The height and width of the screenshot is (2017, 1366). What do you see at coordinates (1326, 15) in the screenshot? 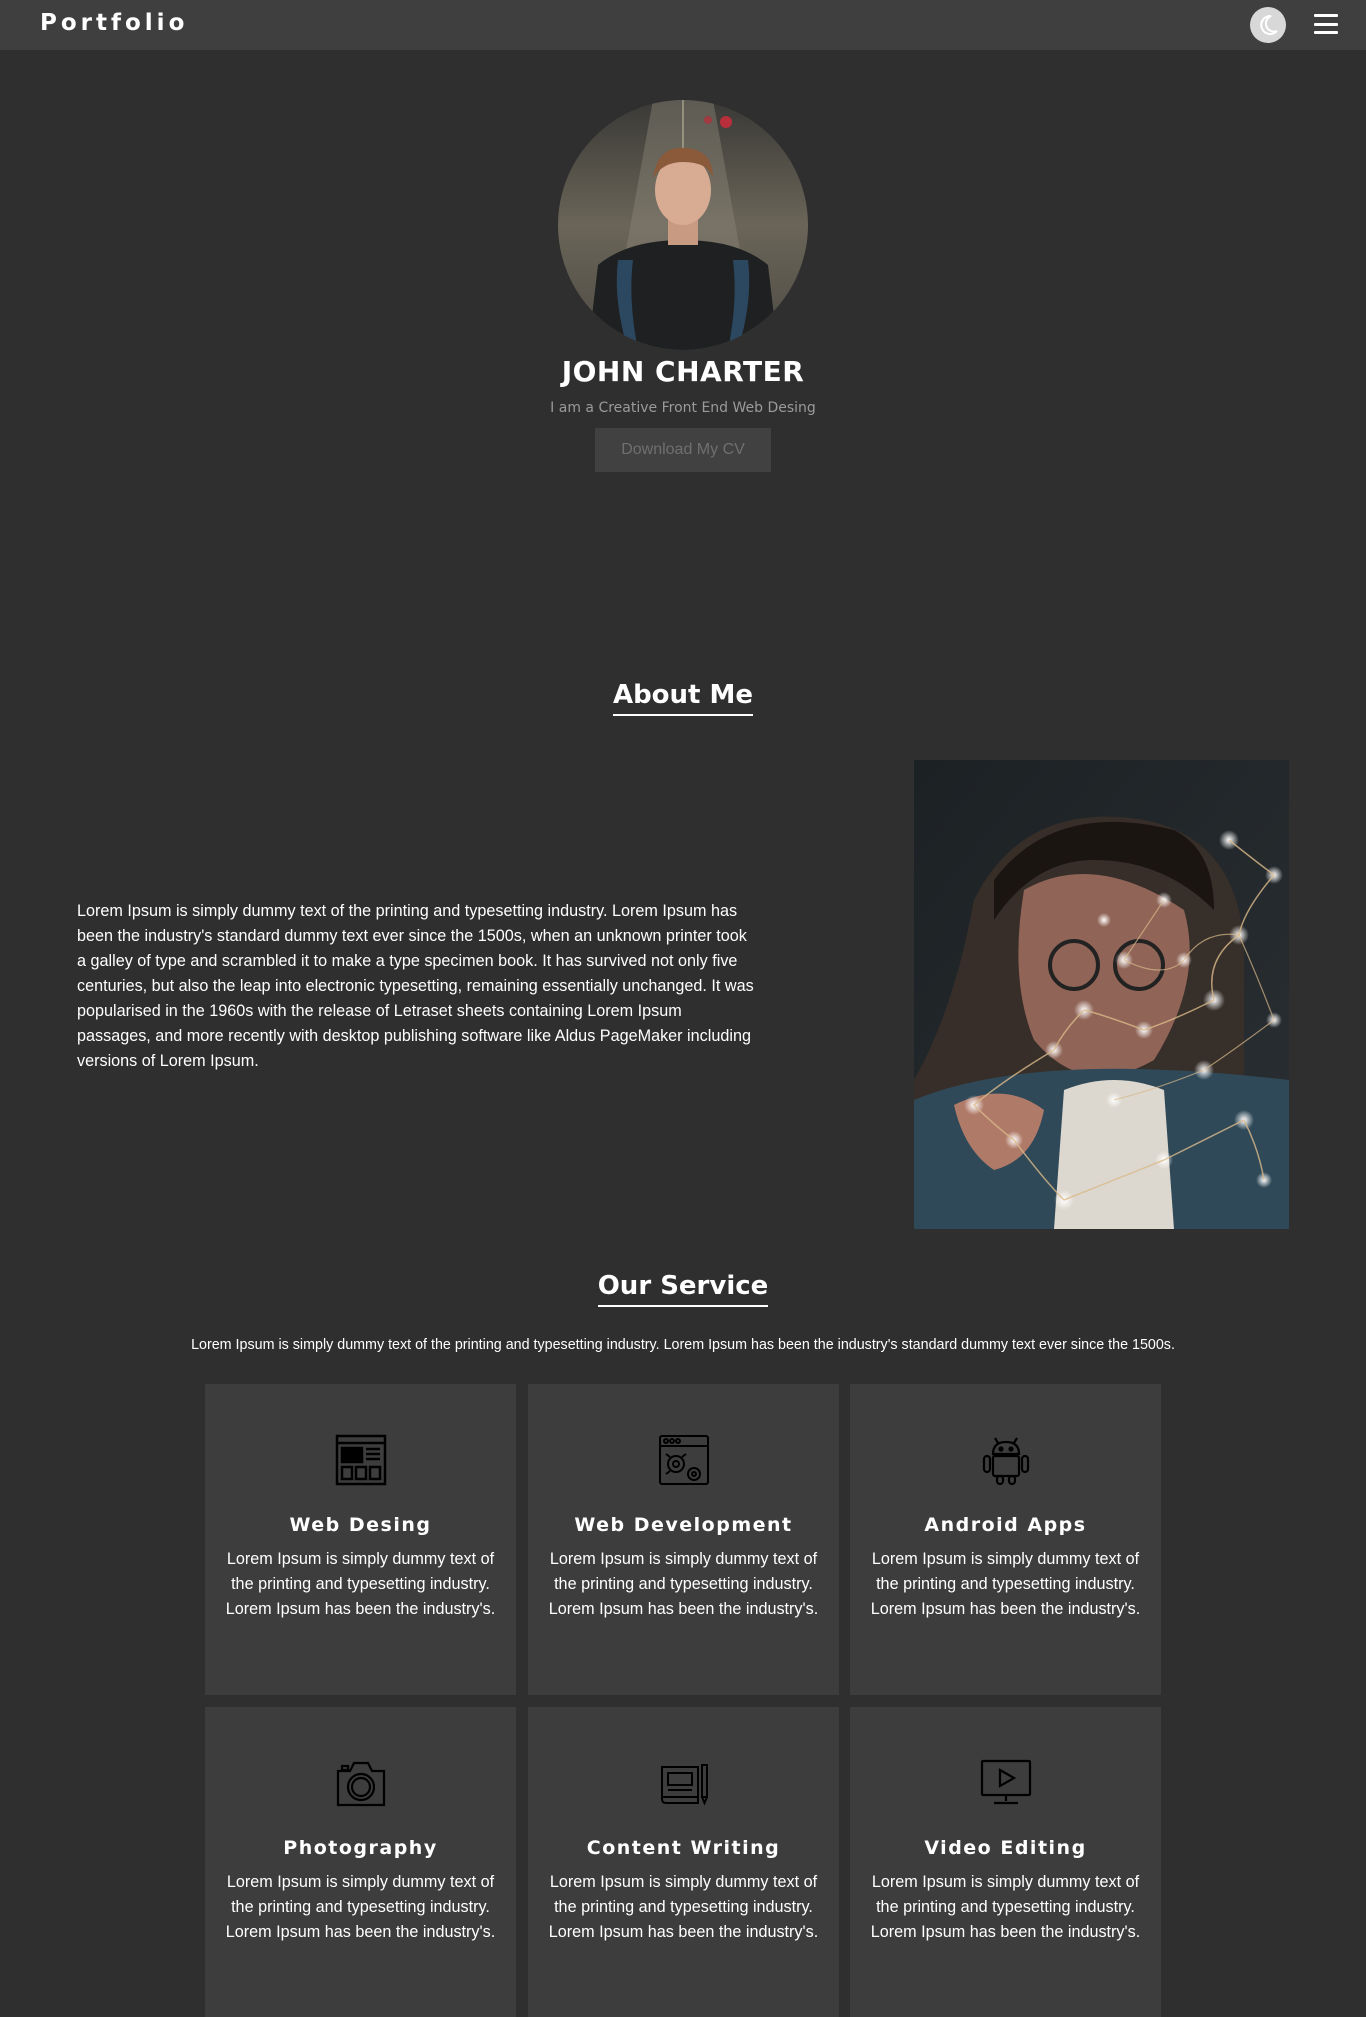
I see `hamburger-icon` at bounding box center [1326, 15].